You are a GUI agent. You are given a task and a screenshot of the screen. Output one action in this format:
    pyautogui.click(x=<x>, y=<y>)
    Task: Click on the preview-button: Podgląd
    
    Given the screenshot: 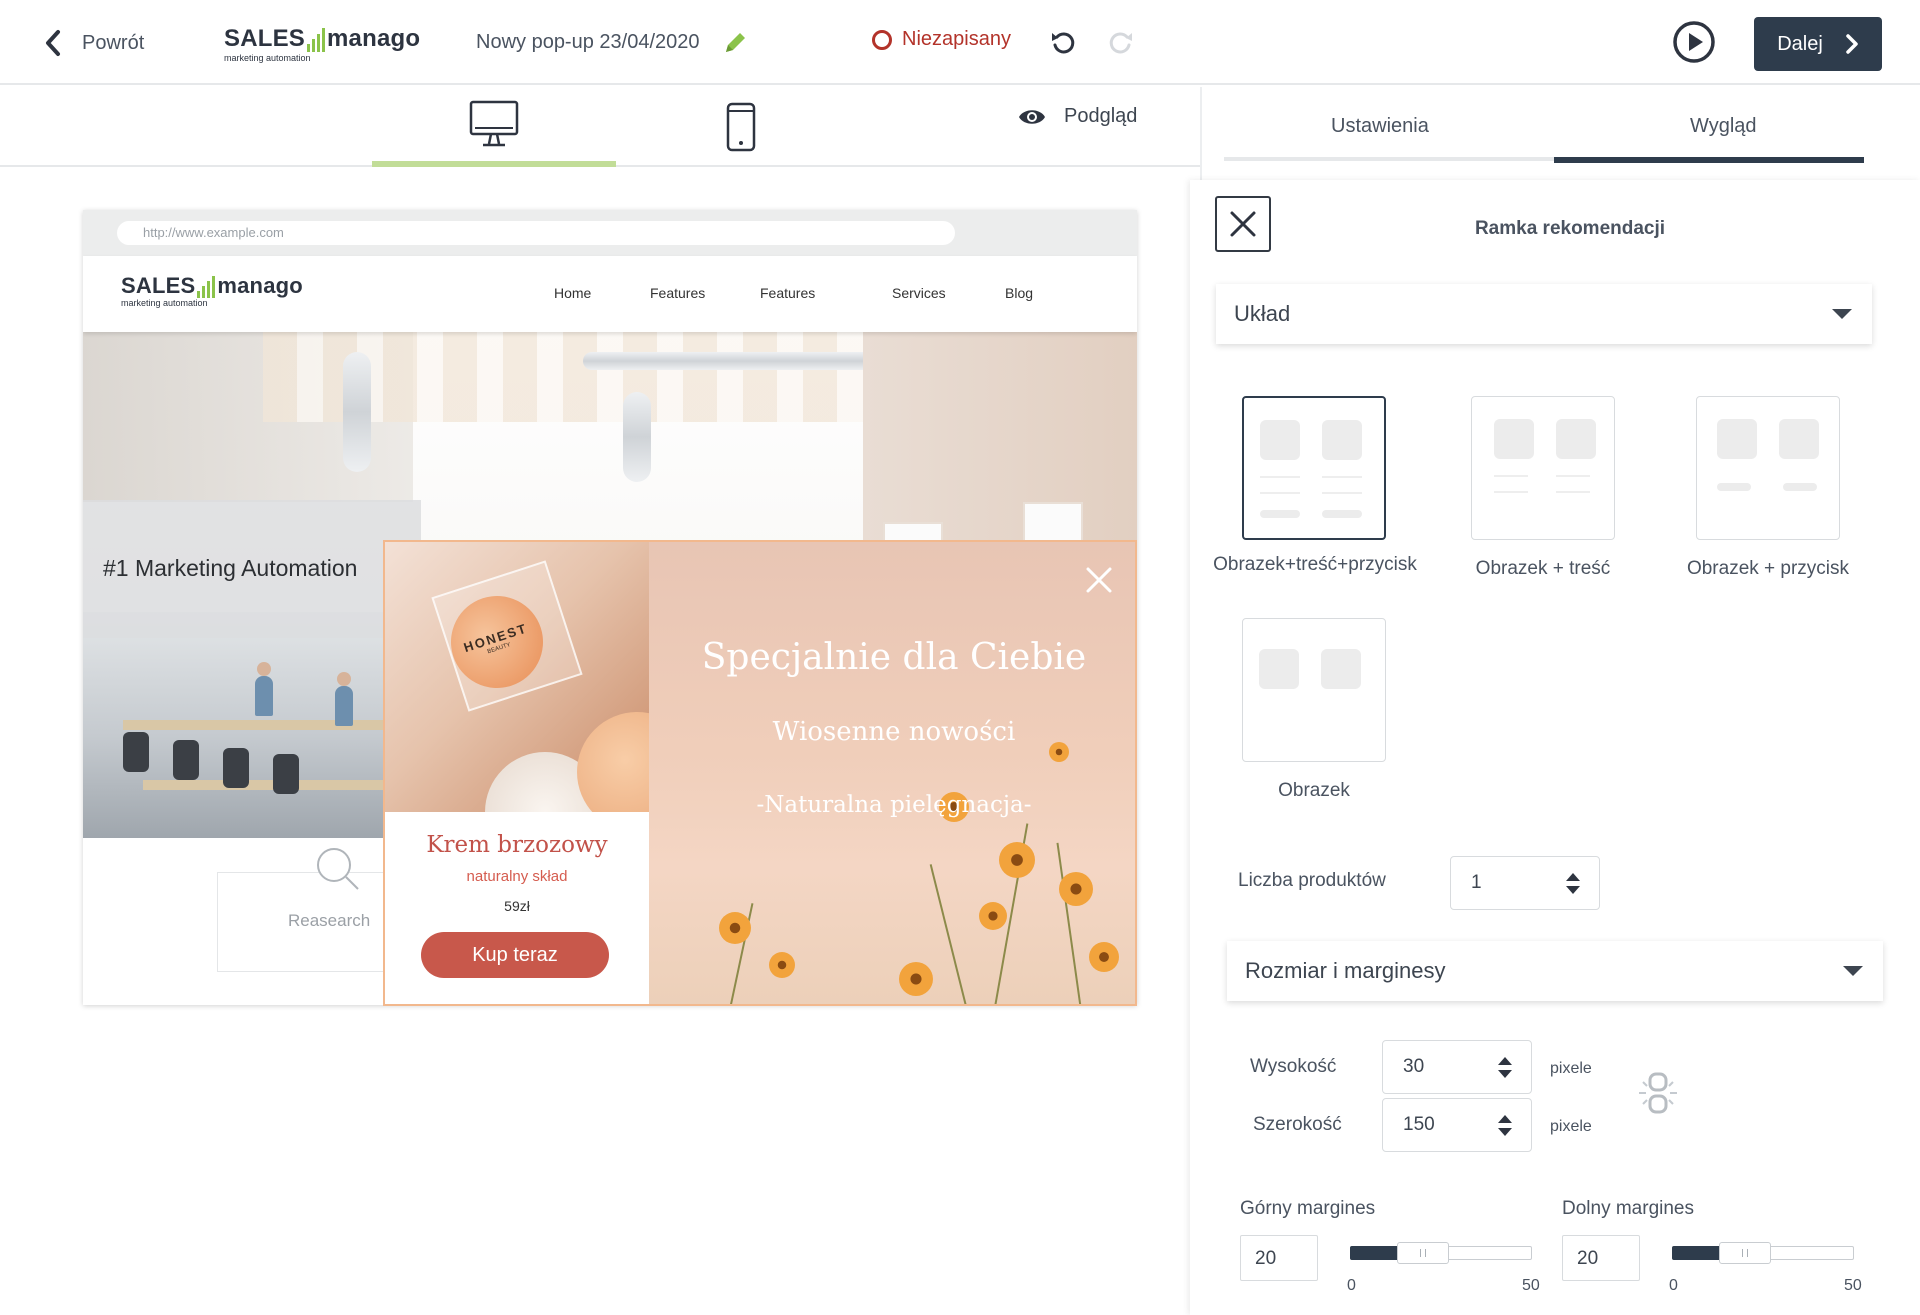 What is the action you would take?
    pyautogui.click(x=1077, y=116)
    